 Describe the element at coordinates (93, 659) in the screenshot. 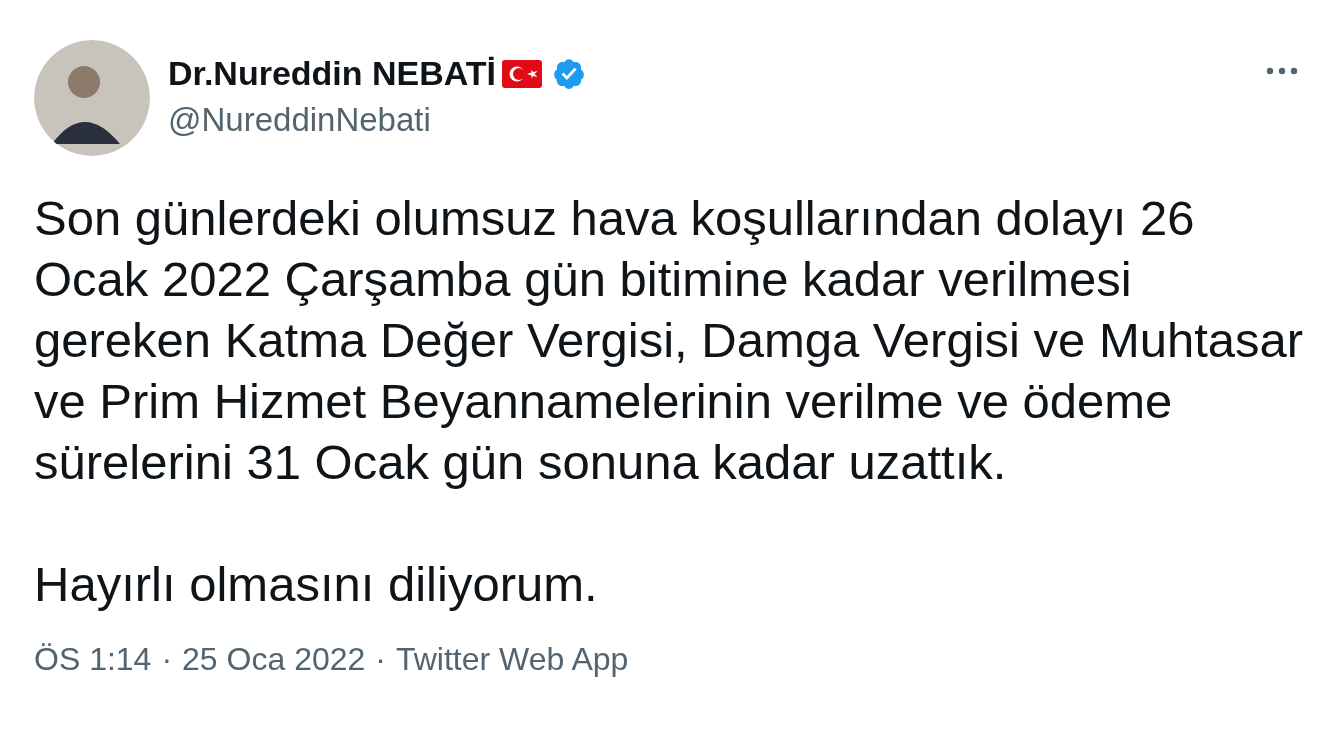

I see `tweet-time: ÖS 1:14` at that location.